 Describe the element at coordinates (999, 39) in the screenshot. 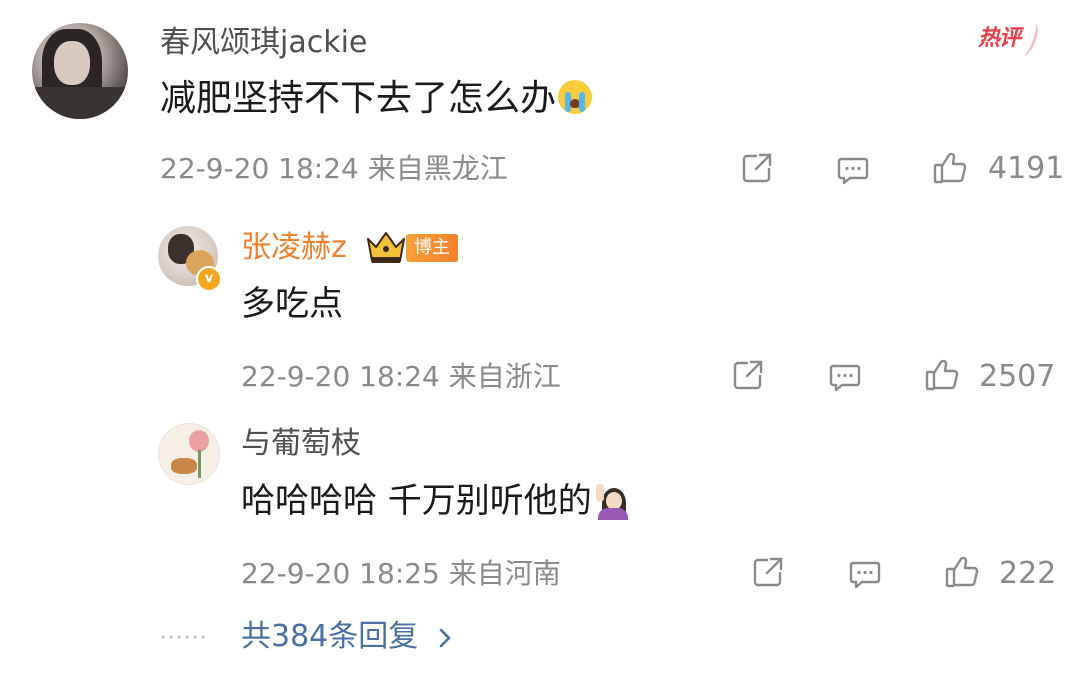

I see `hot-comment-badge: 热评` at that location.